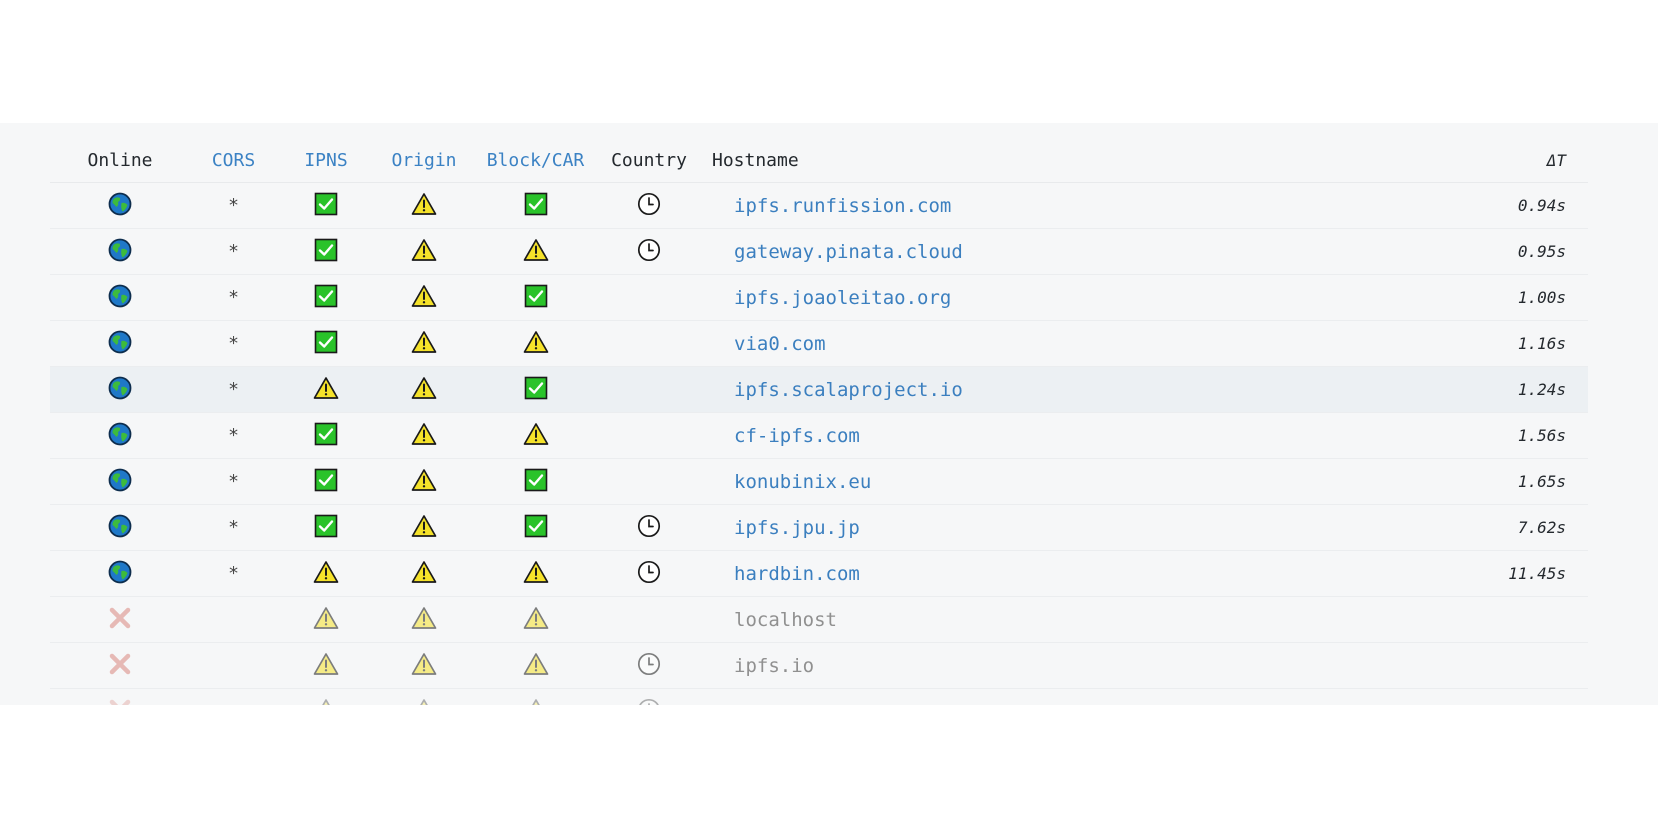 This screenshot has width=1658, height=829. I want to click on table-row: localhost, so click(819, 619).